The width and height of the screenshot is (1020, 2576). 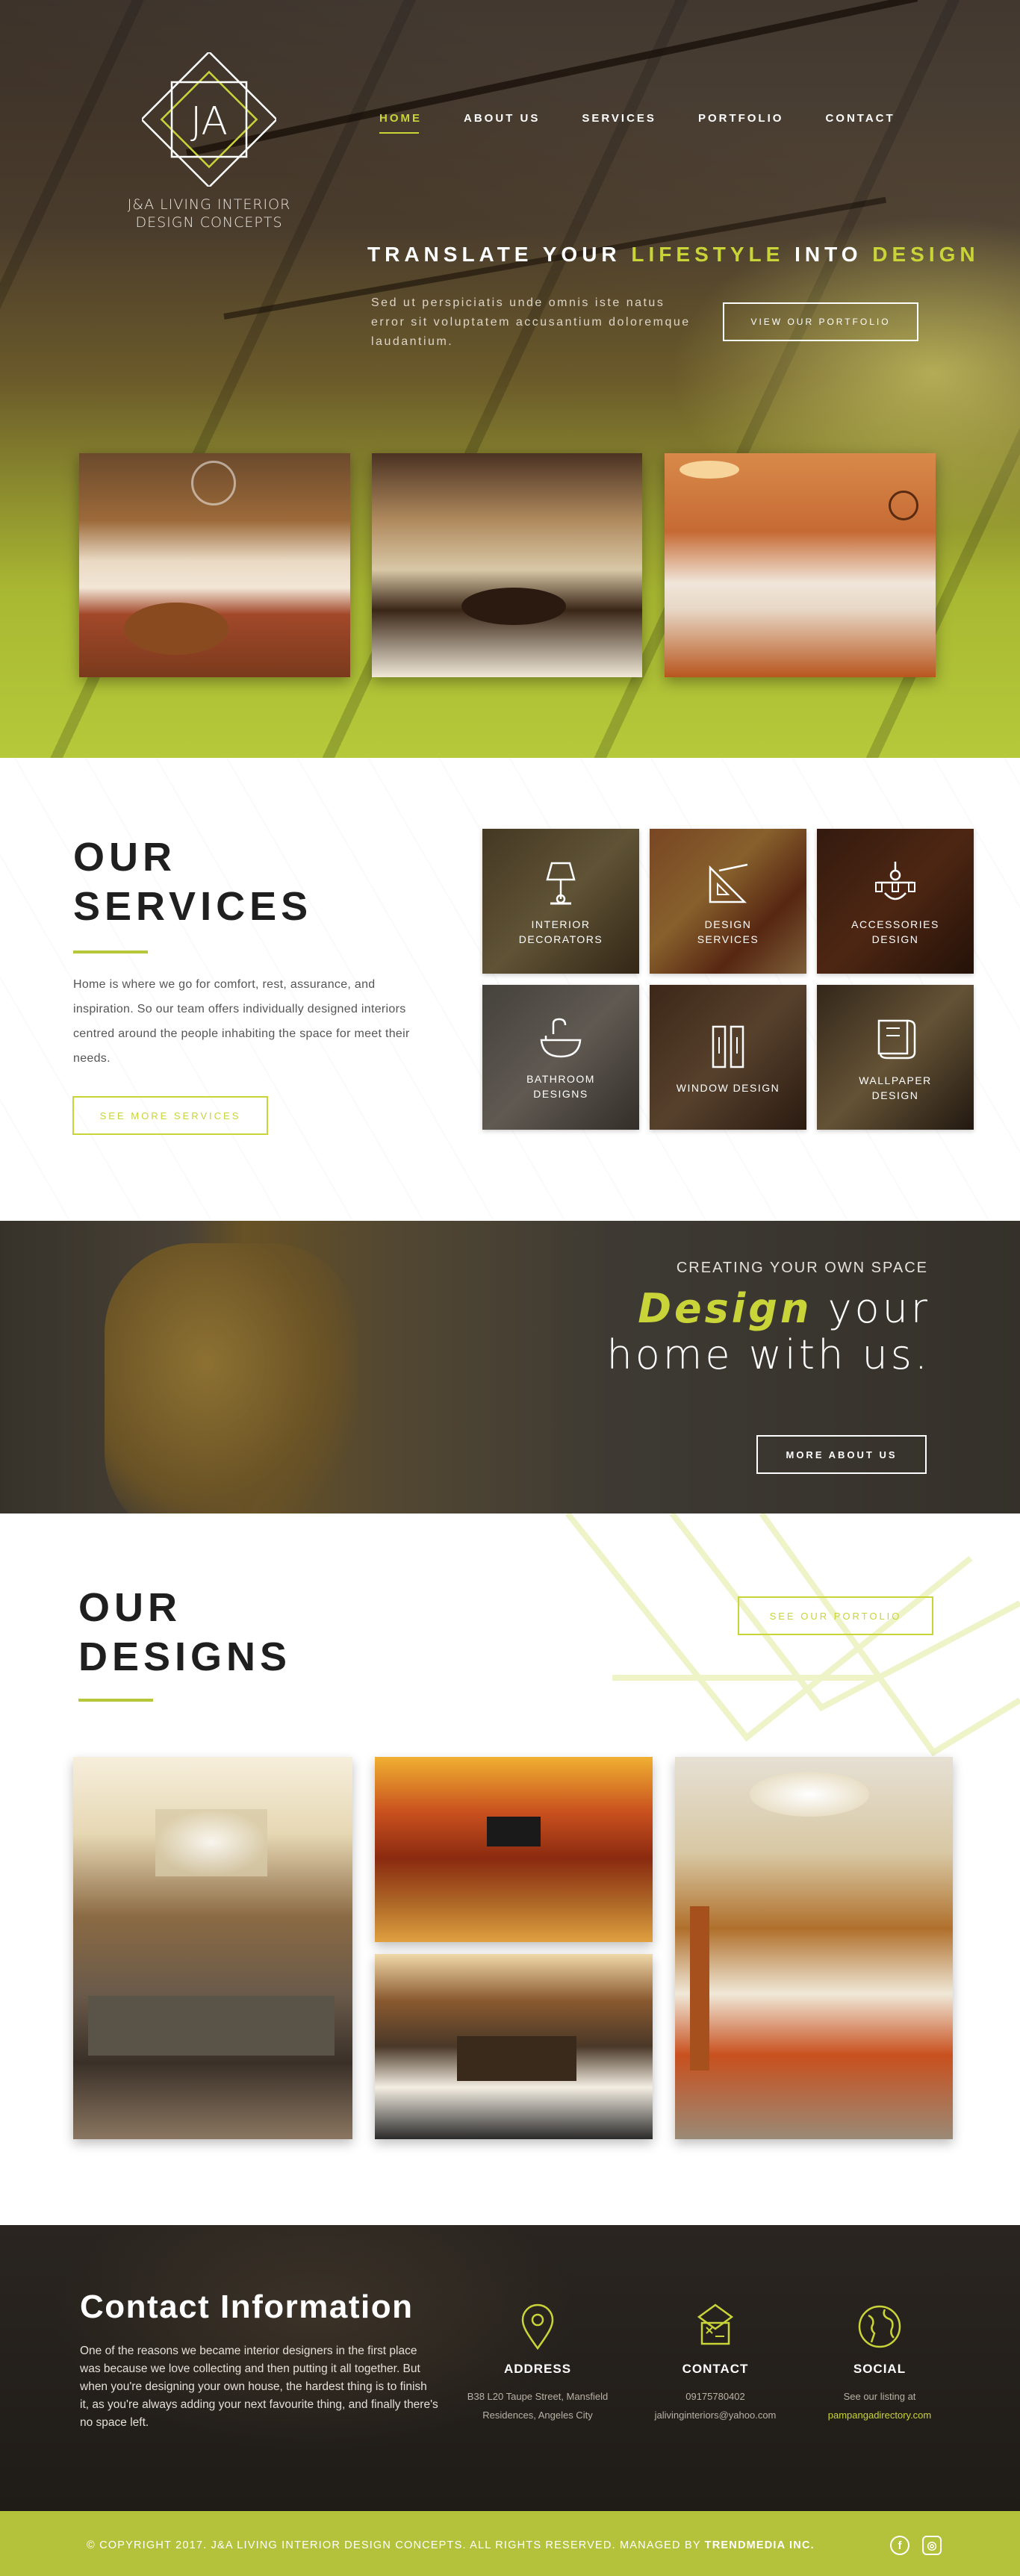 I want to click on service-tile-bathroom-designs: BATHROOM DESIGNS, so click(x=560, y=1057).